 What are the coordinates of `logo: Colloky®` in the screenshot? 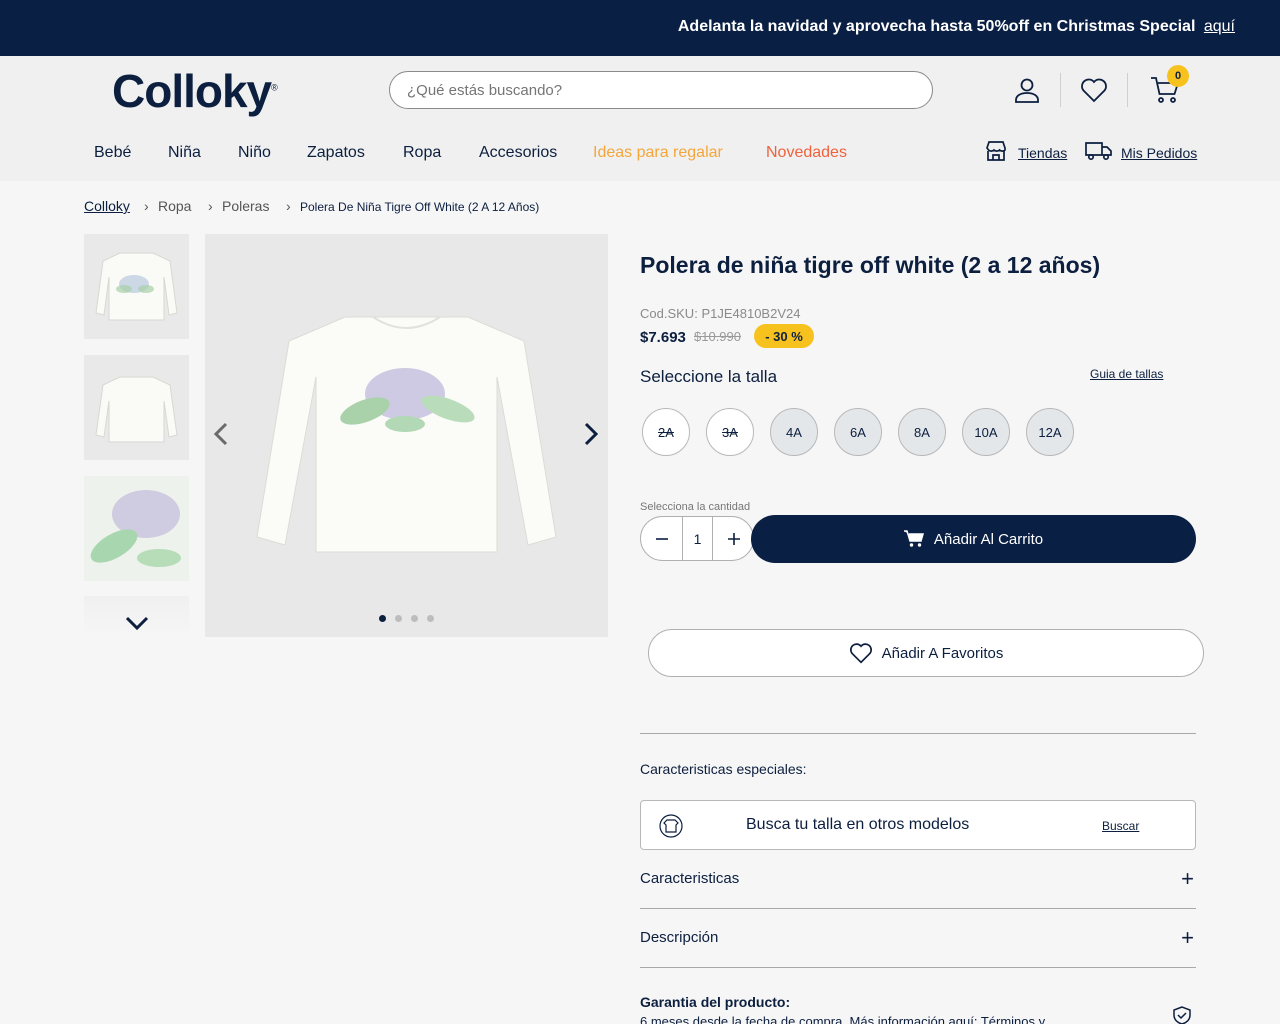 It's located at (195, 91).